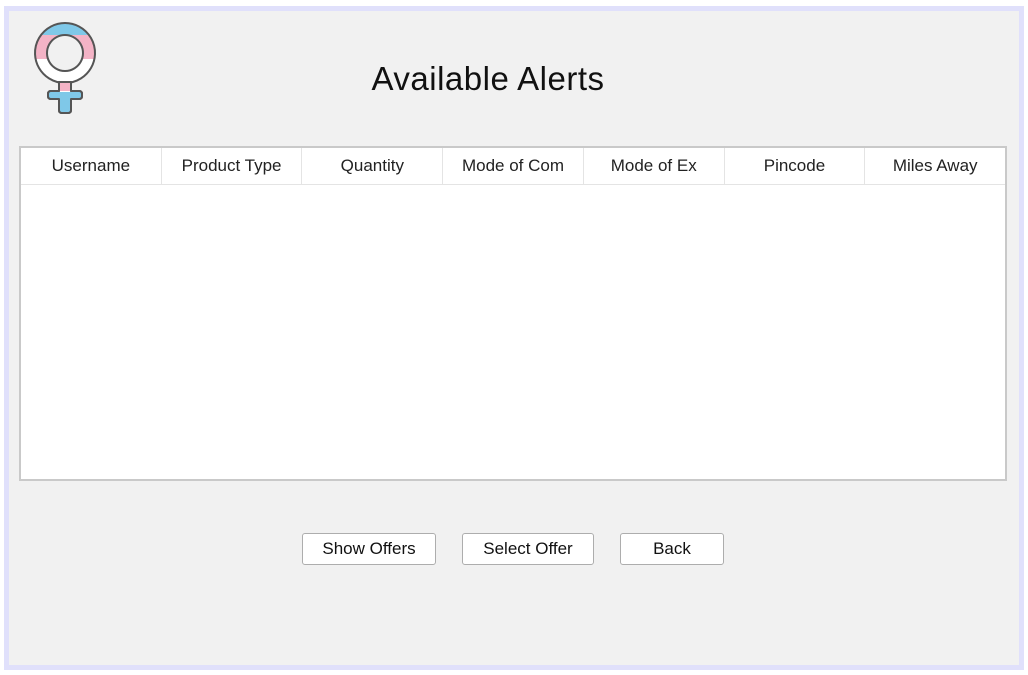  I want to click on column-header-mode-of-com: Mode of Com, so click(513, 166).